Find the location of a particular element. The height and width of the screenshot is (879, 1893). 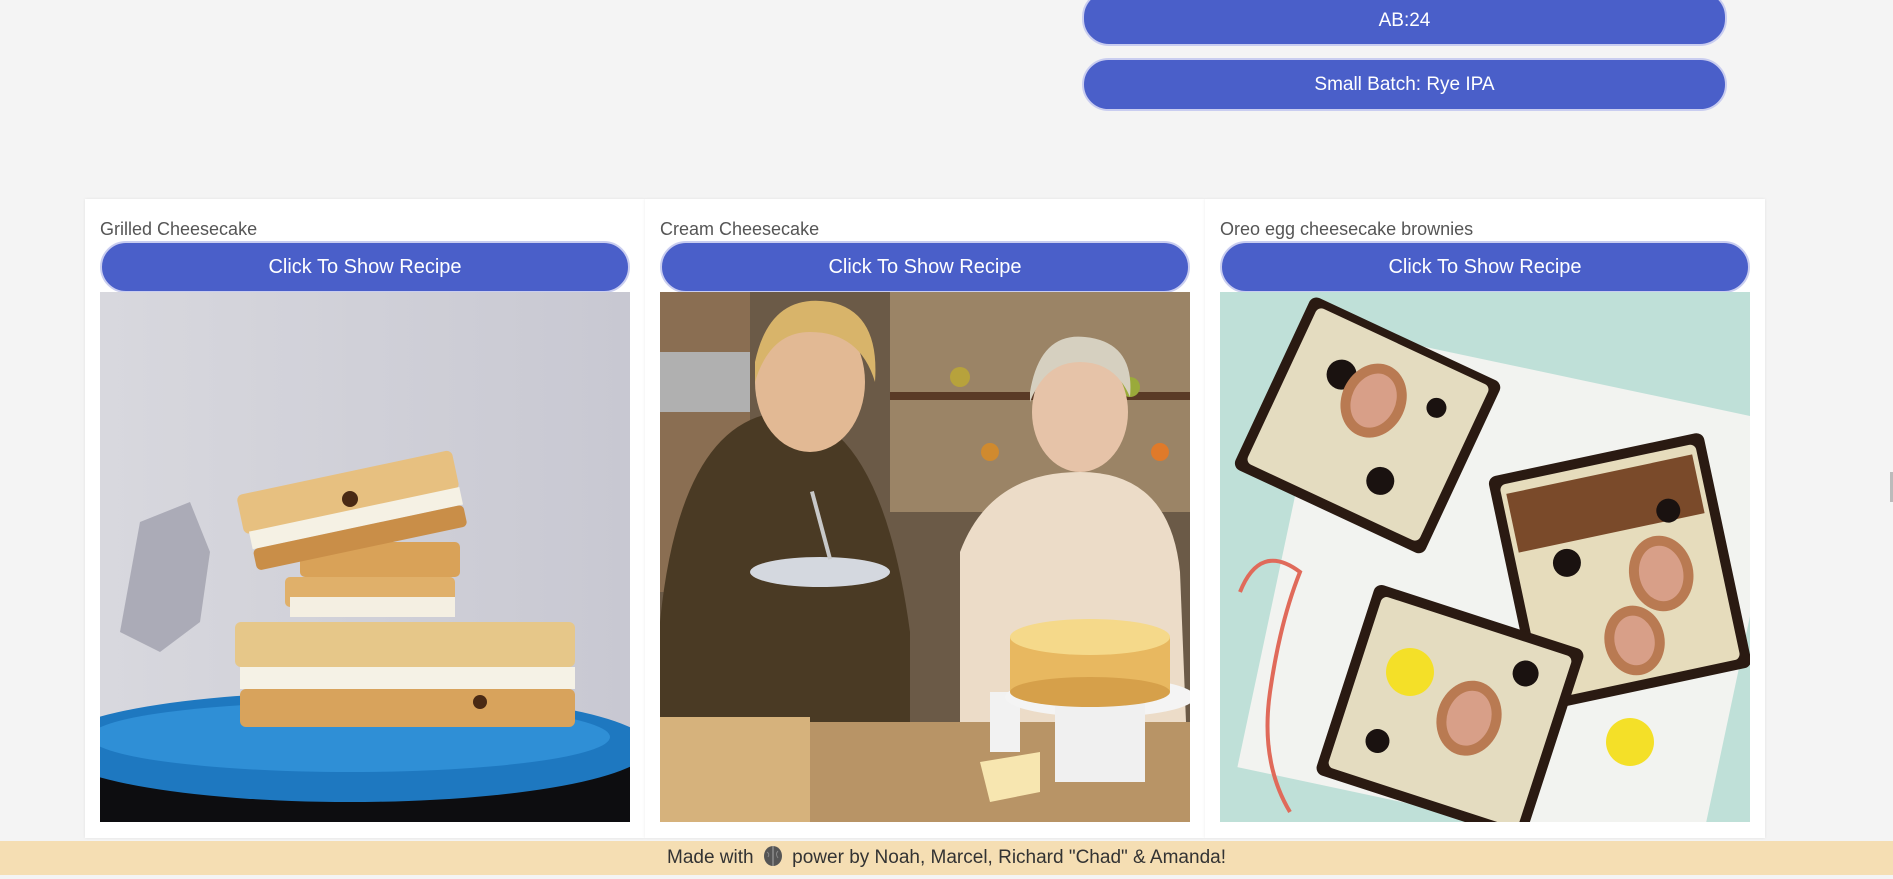

brain-icon is located at coordinates (773, 856).